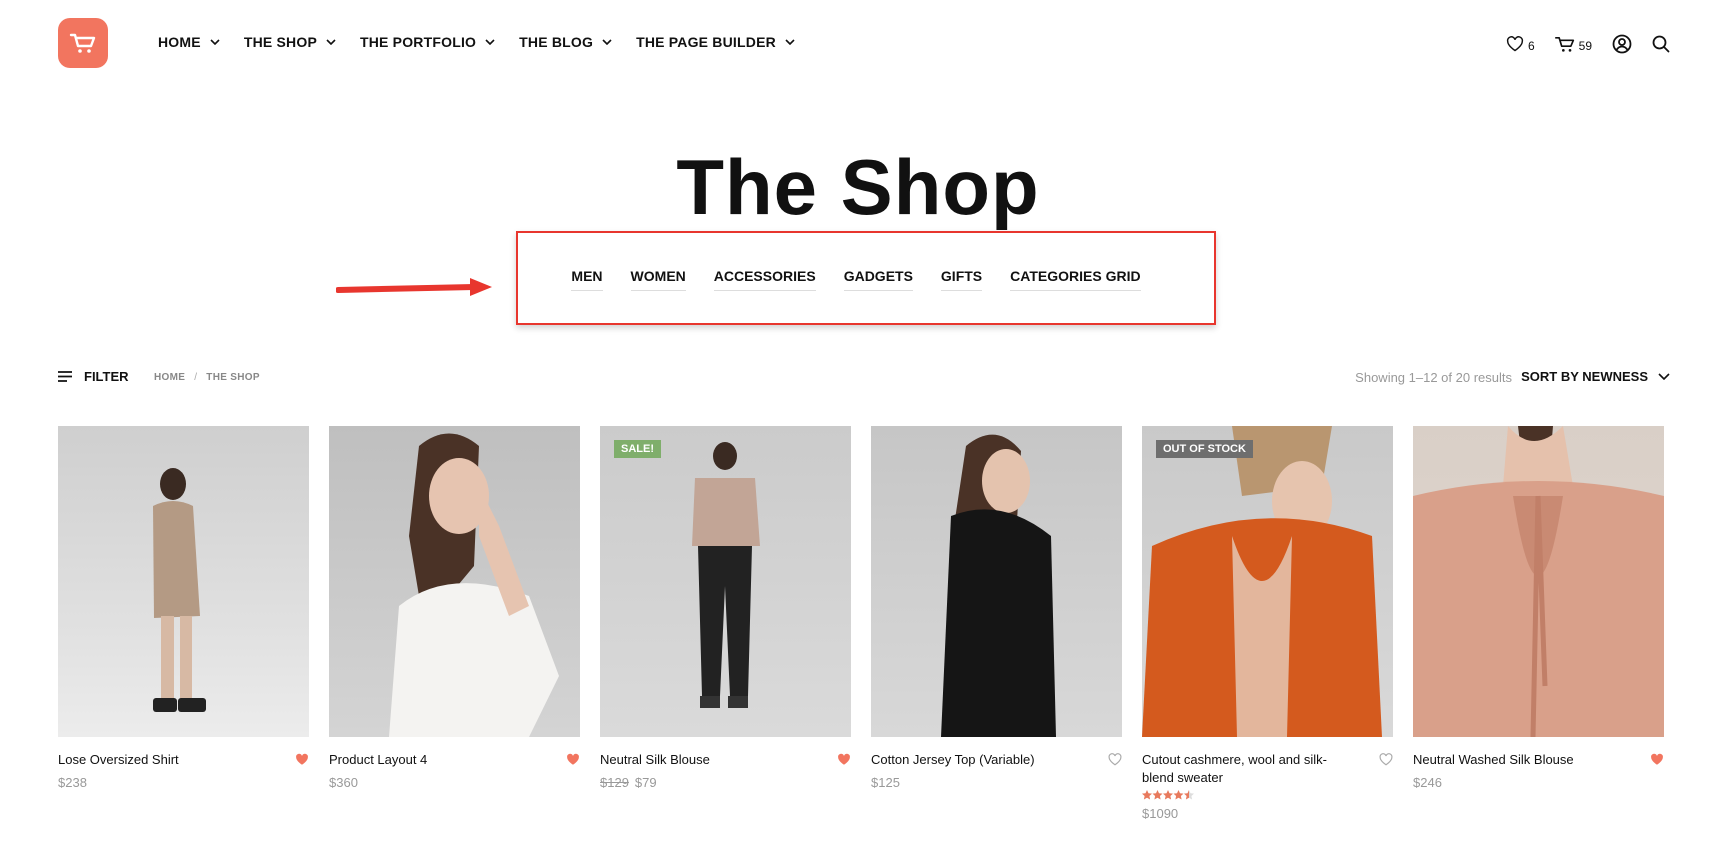  I want to click on breadcrumb: HOME / THE SHOP, so click(207, 377).